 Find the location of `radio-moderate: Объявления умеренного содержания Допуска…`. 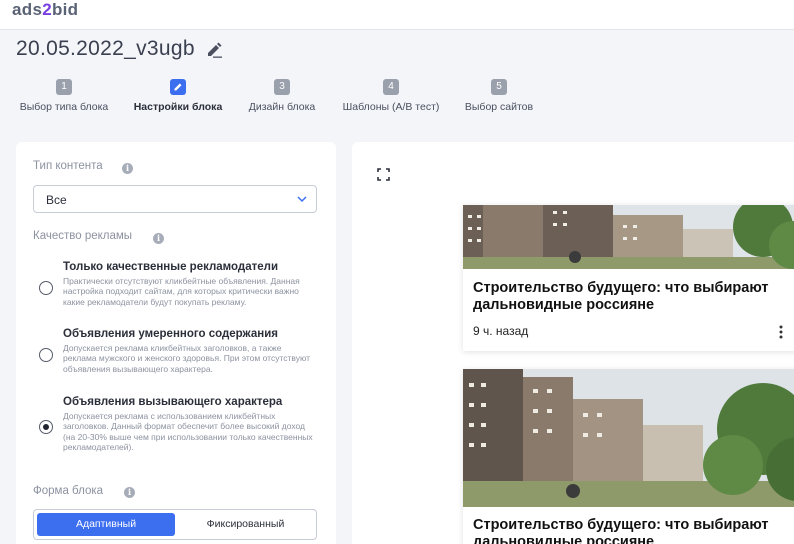

radio-moderate: Объявления умеренного содержания Допуска… is located at coordinates (178, 358).